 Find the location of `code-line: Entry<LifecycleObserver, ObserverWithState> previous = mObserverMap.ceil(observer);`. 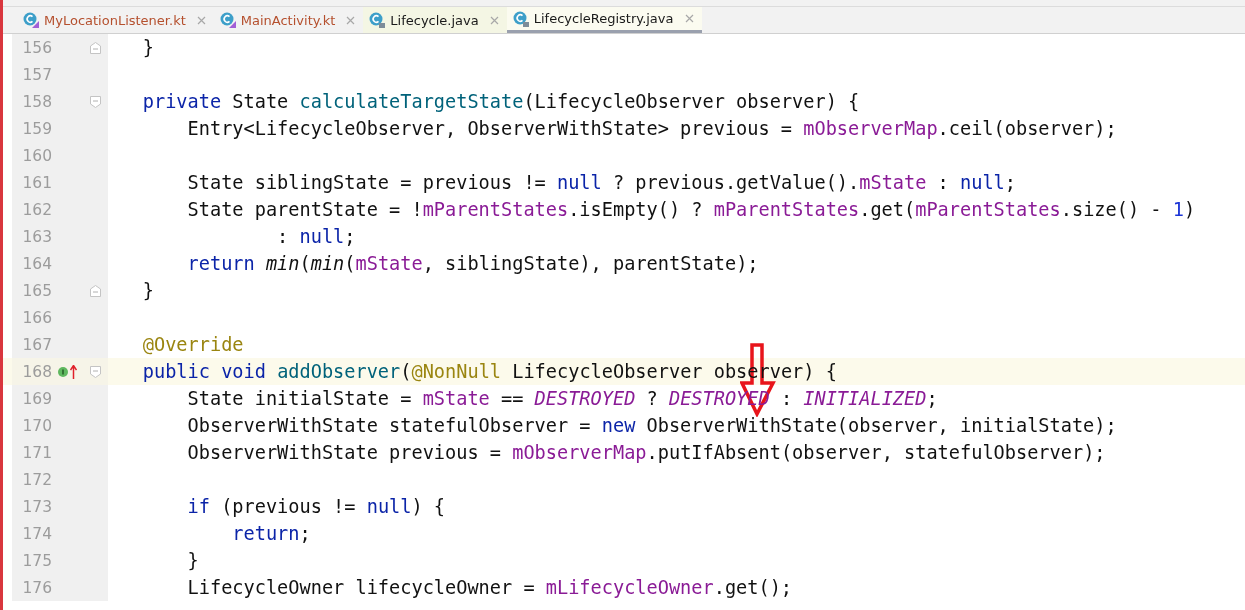

code-line: Entry<LifecycleObserver, ObserverWithState> previous = mObserverMap.ceil(observer); is located at coordinates (651, 128).